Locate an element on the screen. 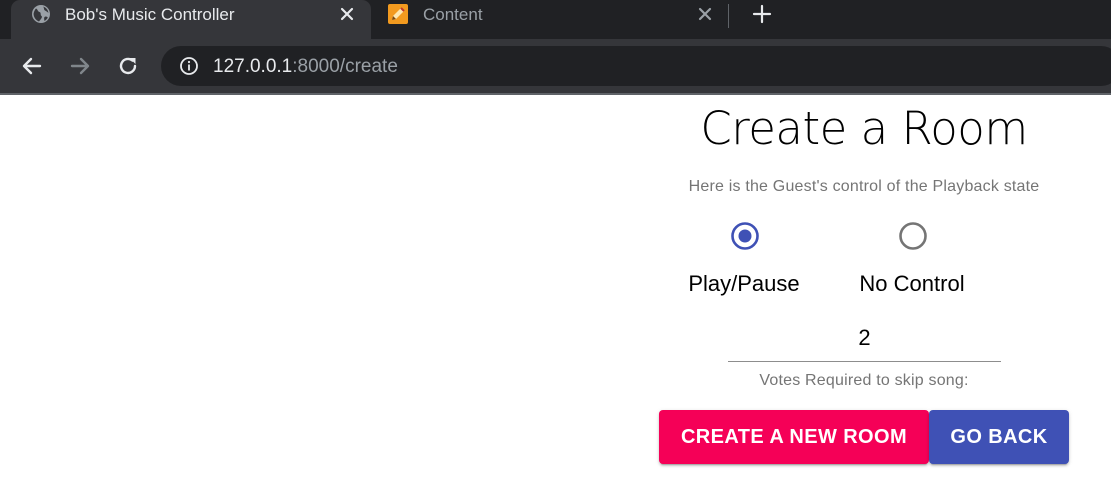  info-icon is located at coordinates (189, 66).